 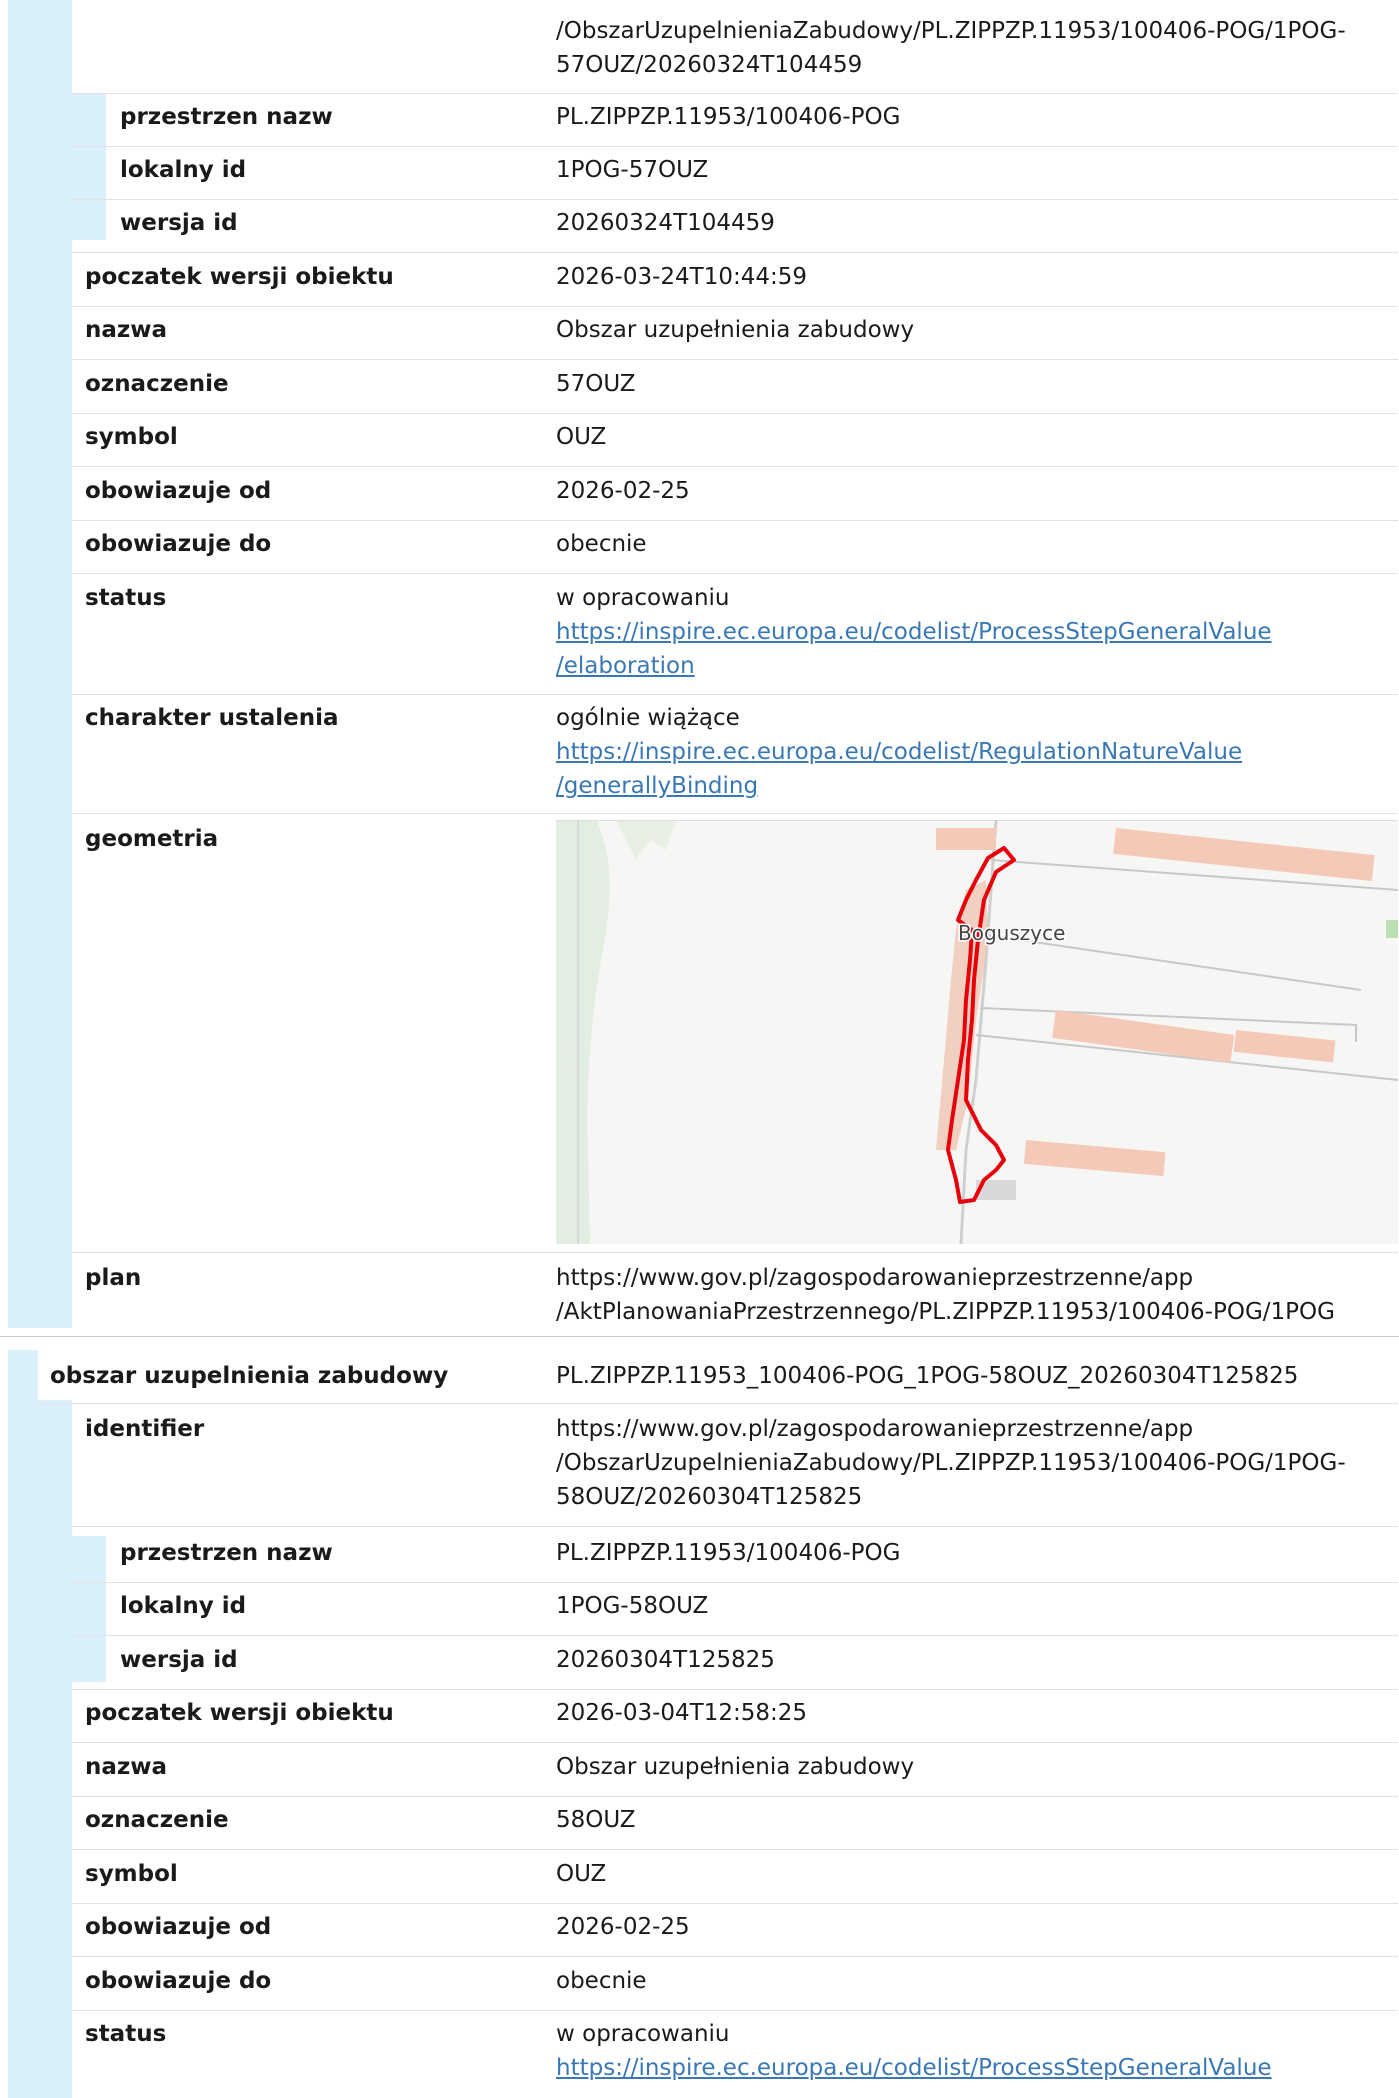 What do you see at coordinates (89, 167) in the screenshot?
I see `record1-id-subgutter` at bounding box center [89, 167].